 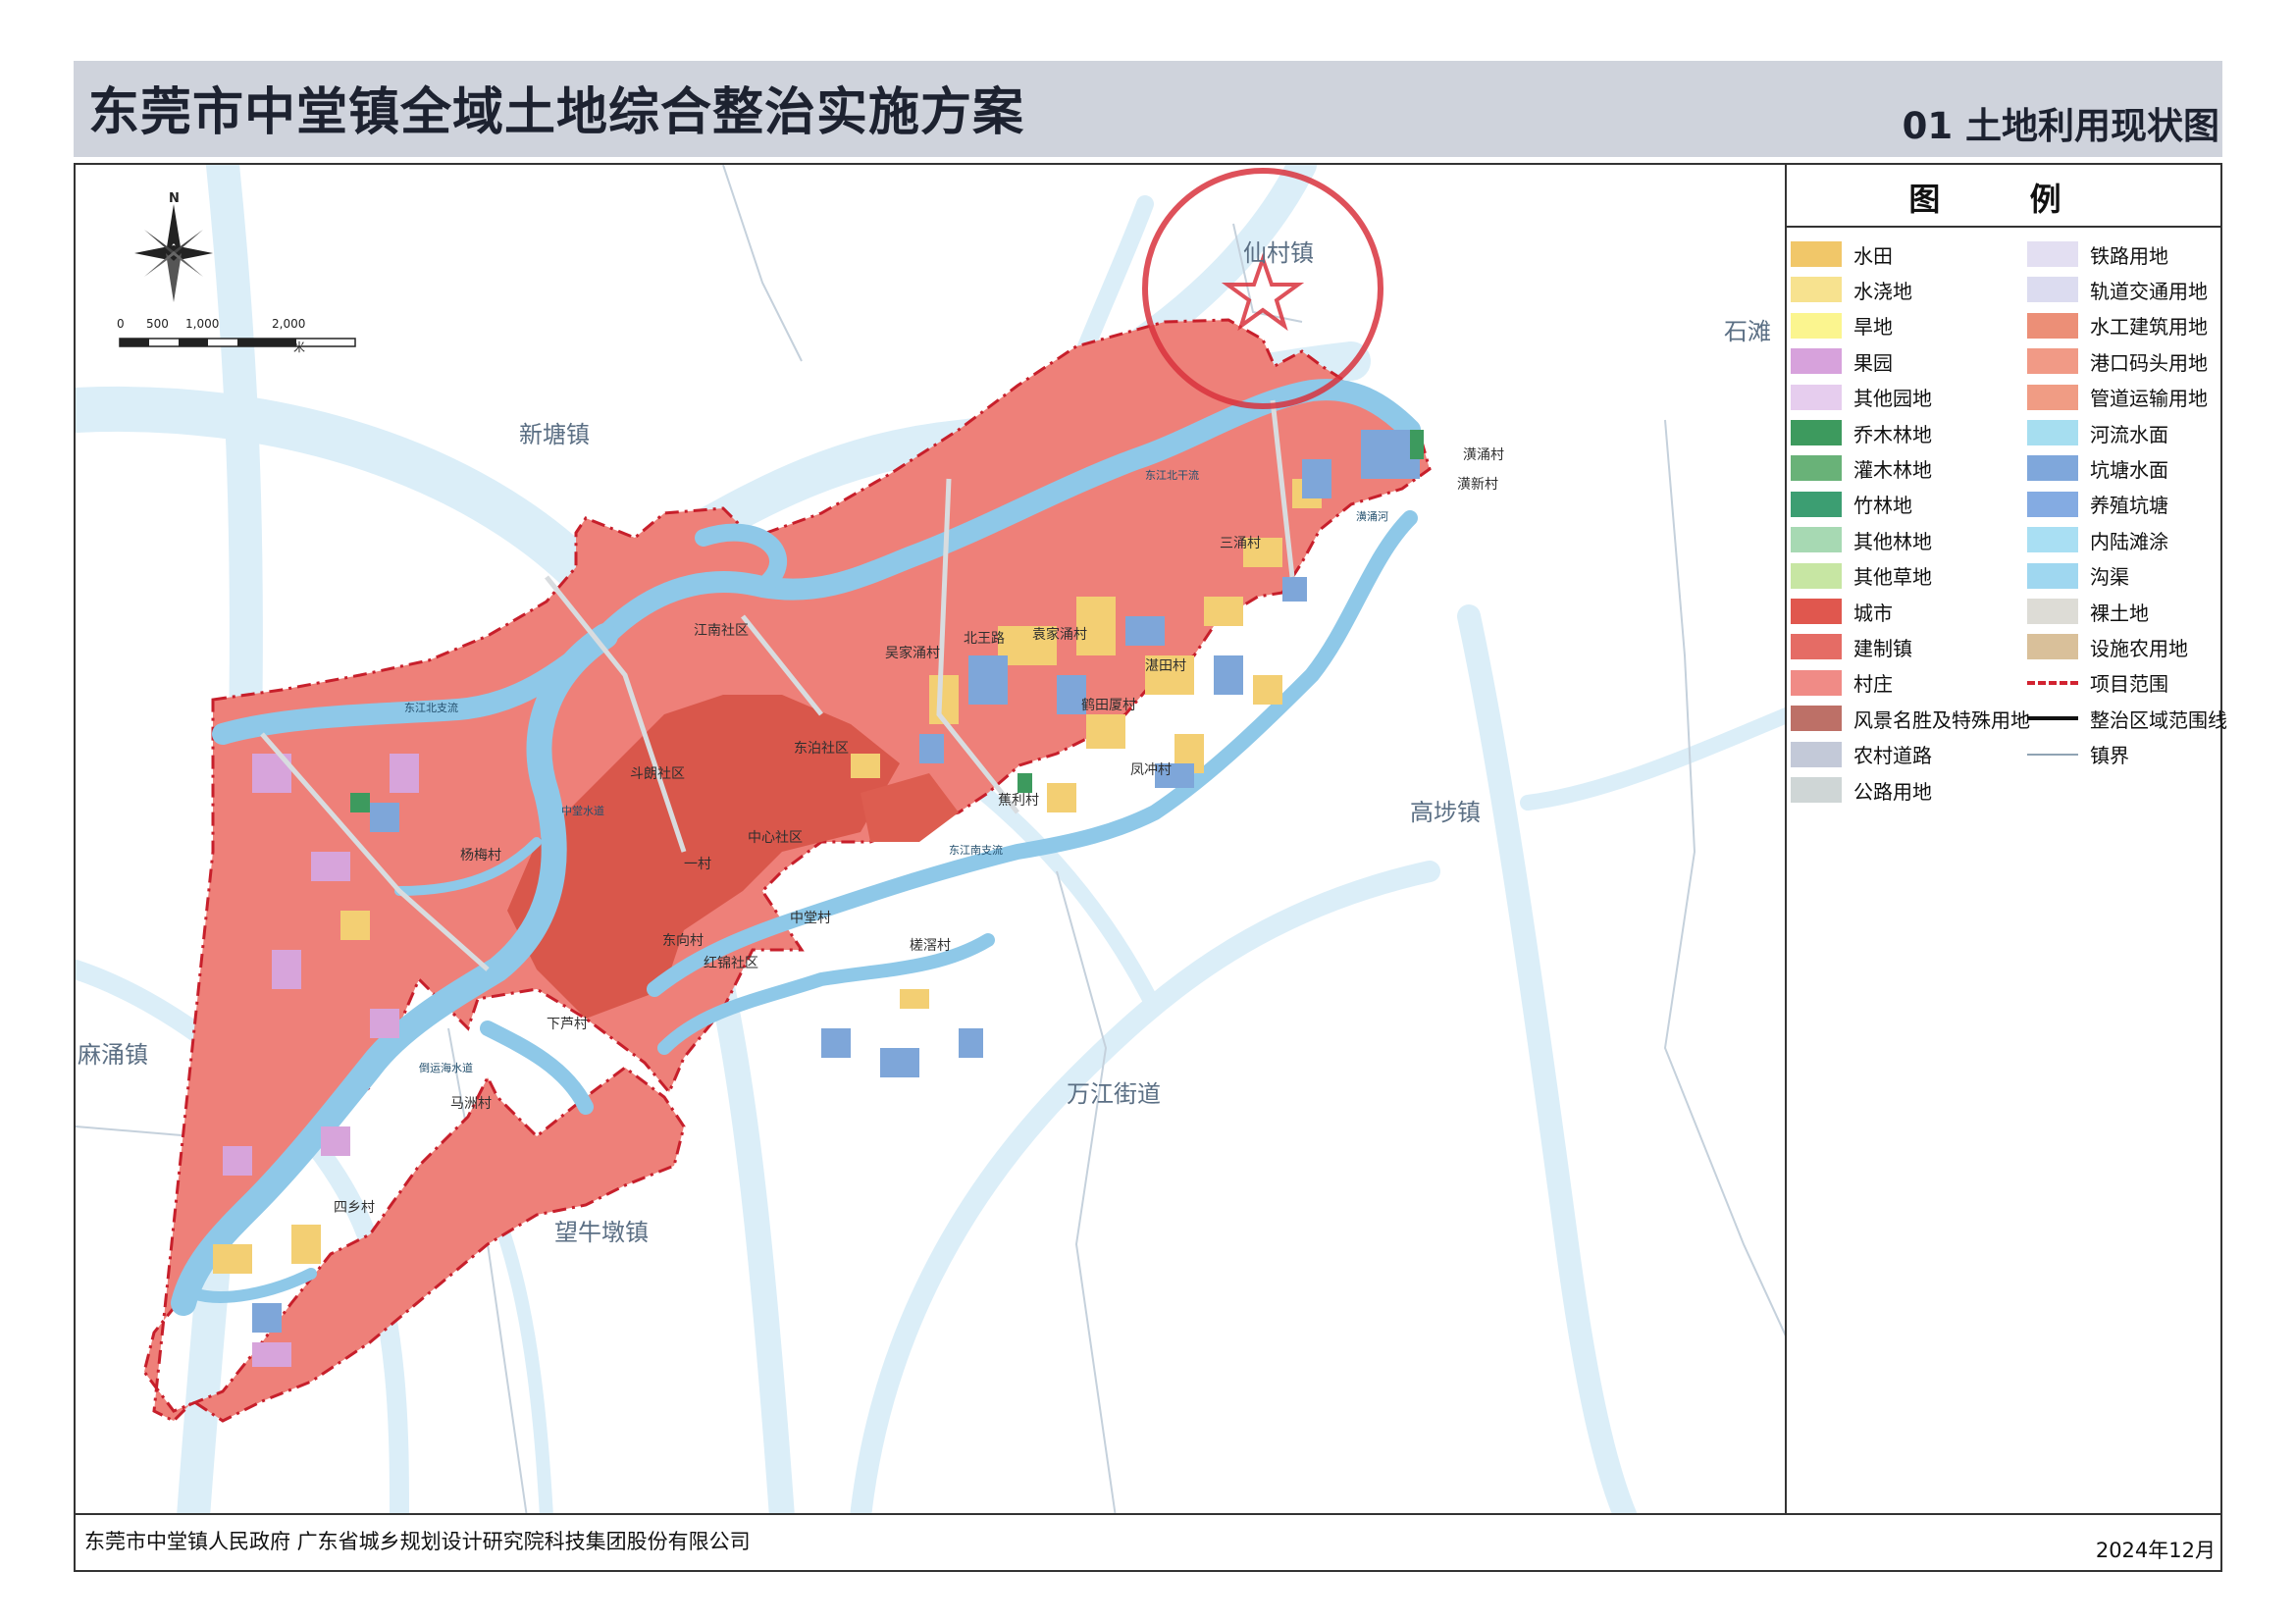 What do you see at coordinates (930, 946) in the screenshot?
I see `village-label: 槎滘村` at bounding box center [930, 946].